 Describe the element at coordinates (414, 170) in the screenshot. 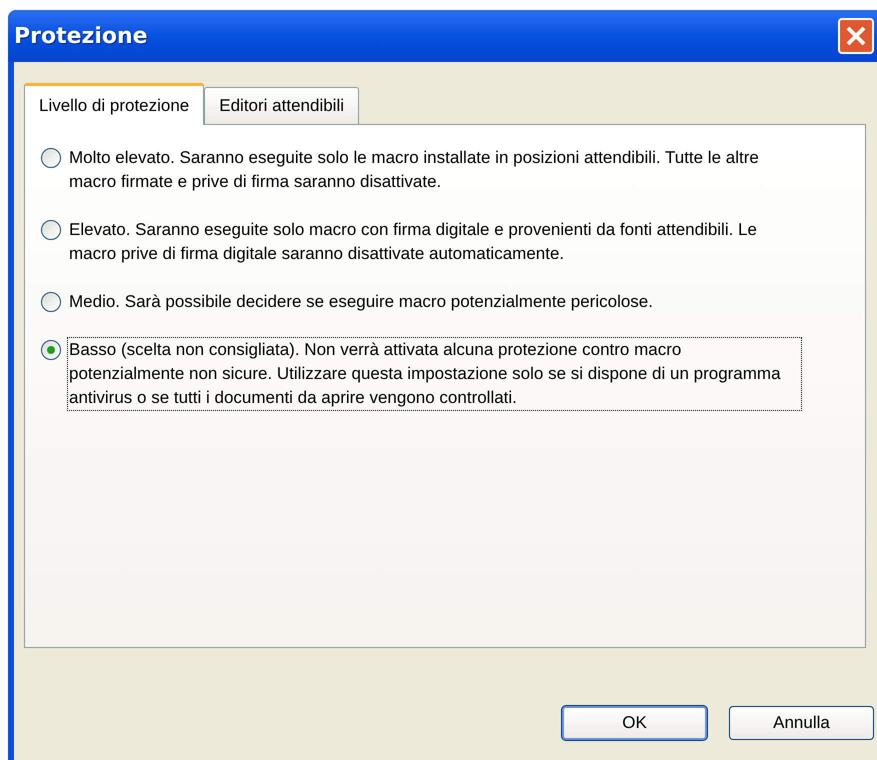

I see `option-label: Molto elevato. Saranno eseguite solo le macro installate in posizioni attendibili. Tutte le altre macro firmate e prive di firma saranno disattivate.` at that location.